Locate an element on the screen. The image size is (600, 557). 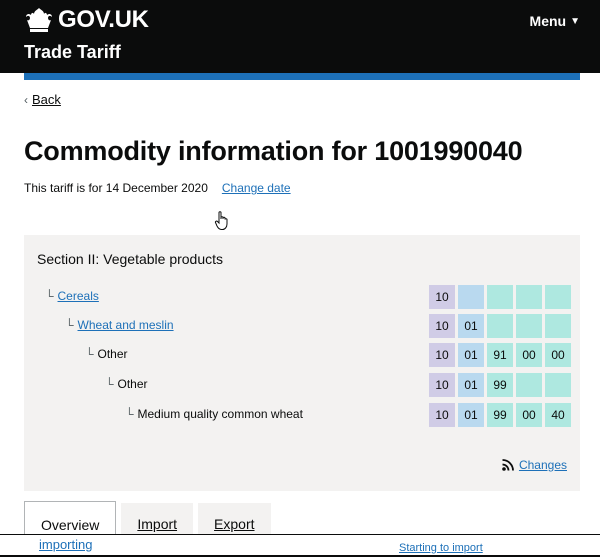
site-header: GOV.UK Trade Tariff Menu ▼ is located at coordinates (300, 36).